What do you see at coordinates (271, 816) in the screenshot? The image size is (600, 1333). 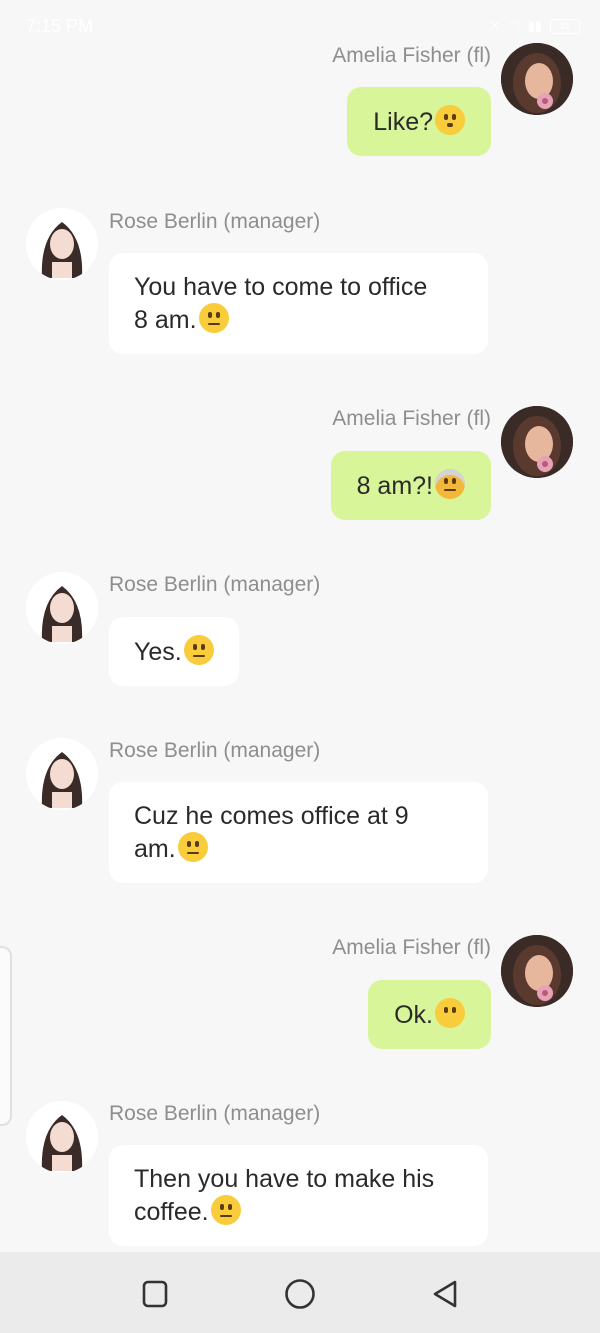 I see `message-text: Cuz he comes office at 9` at bounding box center [271, 816].